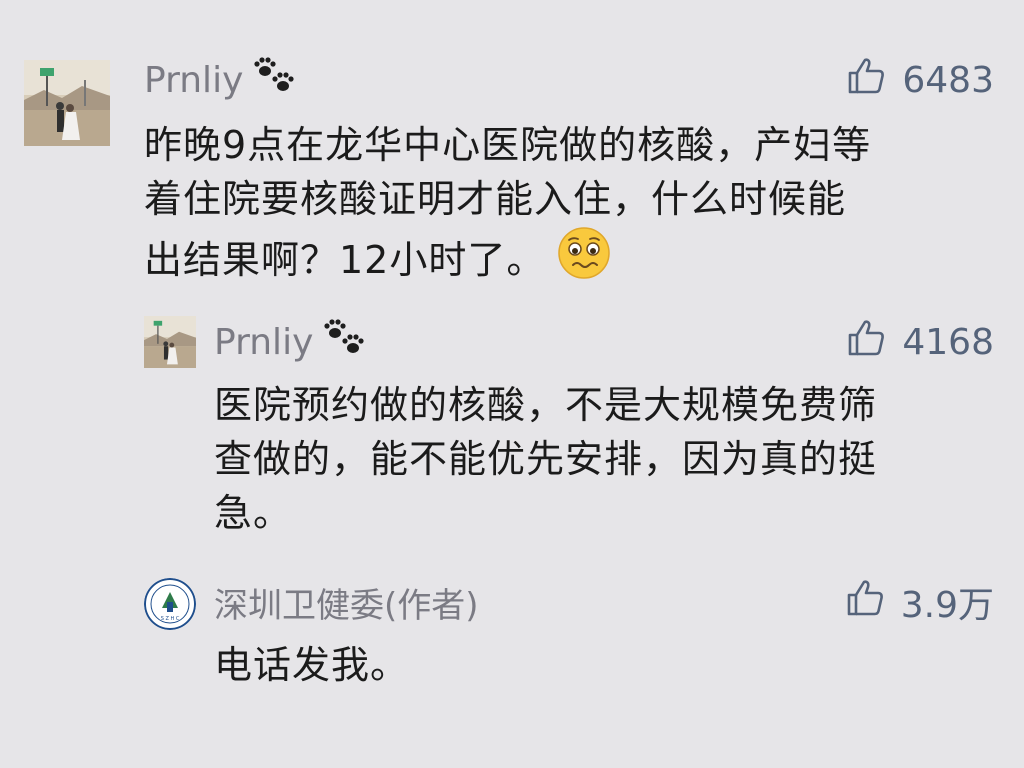 This screenshot has width=1024, height=768. I want to click on like-button: 4168, so click(920, 342).